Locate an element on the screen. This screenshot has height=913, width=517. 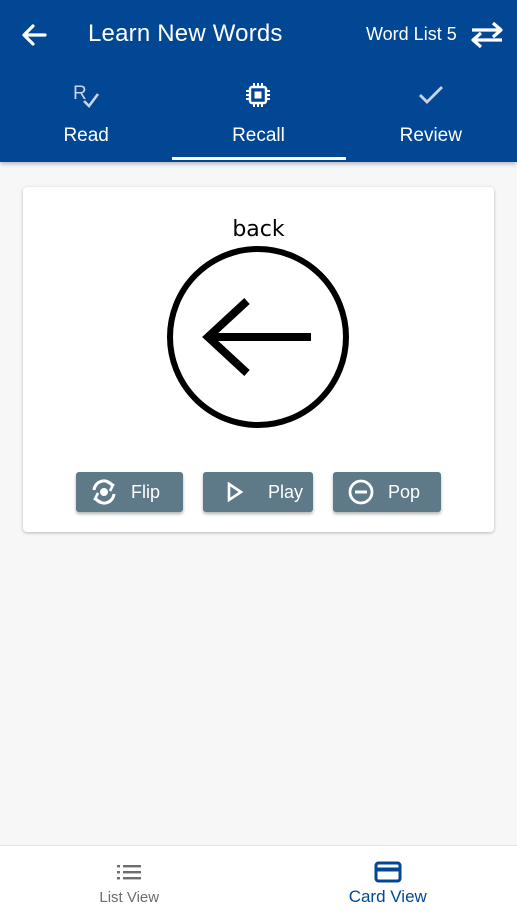
nav-card-view: Card View is located at coordinates (388, 879).